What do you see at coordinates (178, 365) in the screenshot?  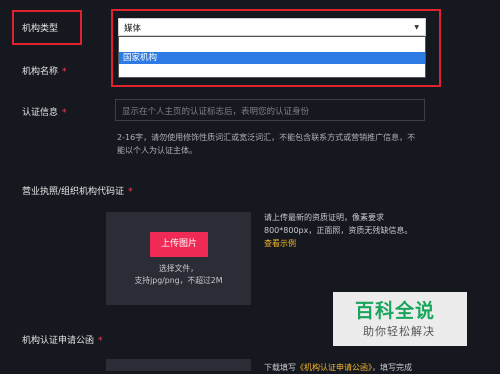 I see `application-upload-area` at bounding box center [178, 365].